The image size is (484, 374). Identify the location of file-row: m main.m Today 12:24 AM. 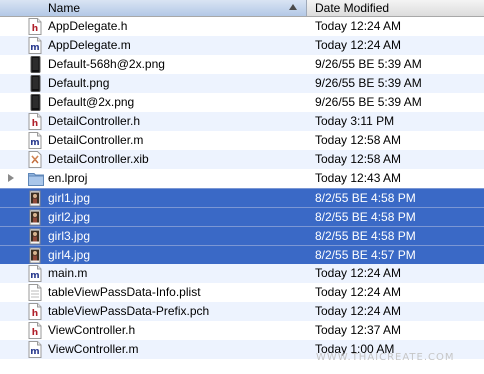
(242, 273).